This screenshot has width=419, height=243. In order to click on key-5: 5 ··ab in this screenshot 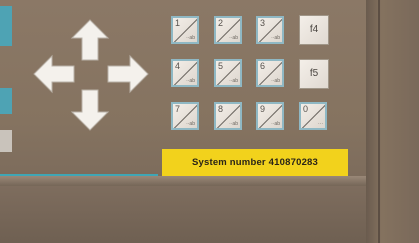, I will do `click(228, 73)`.